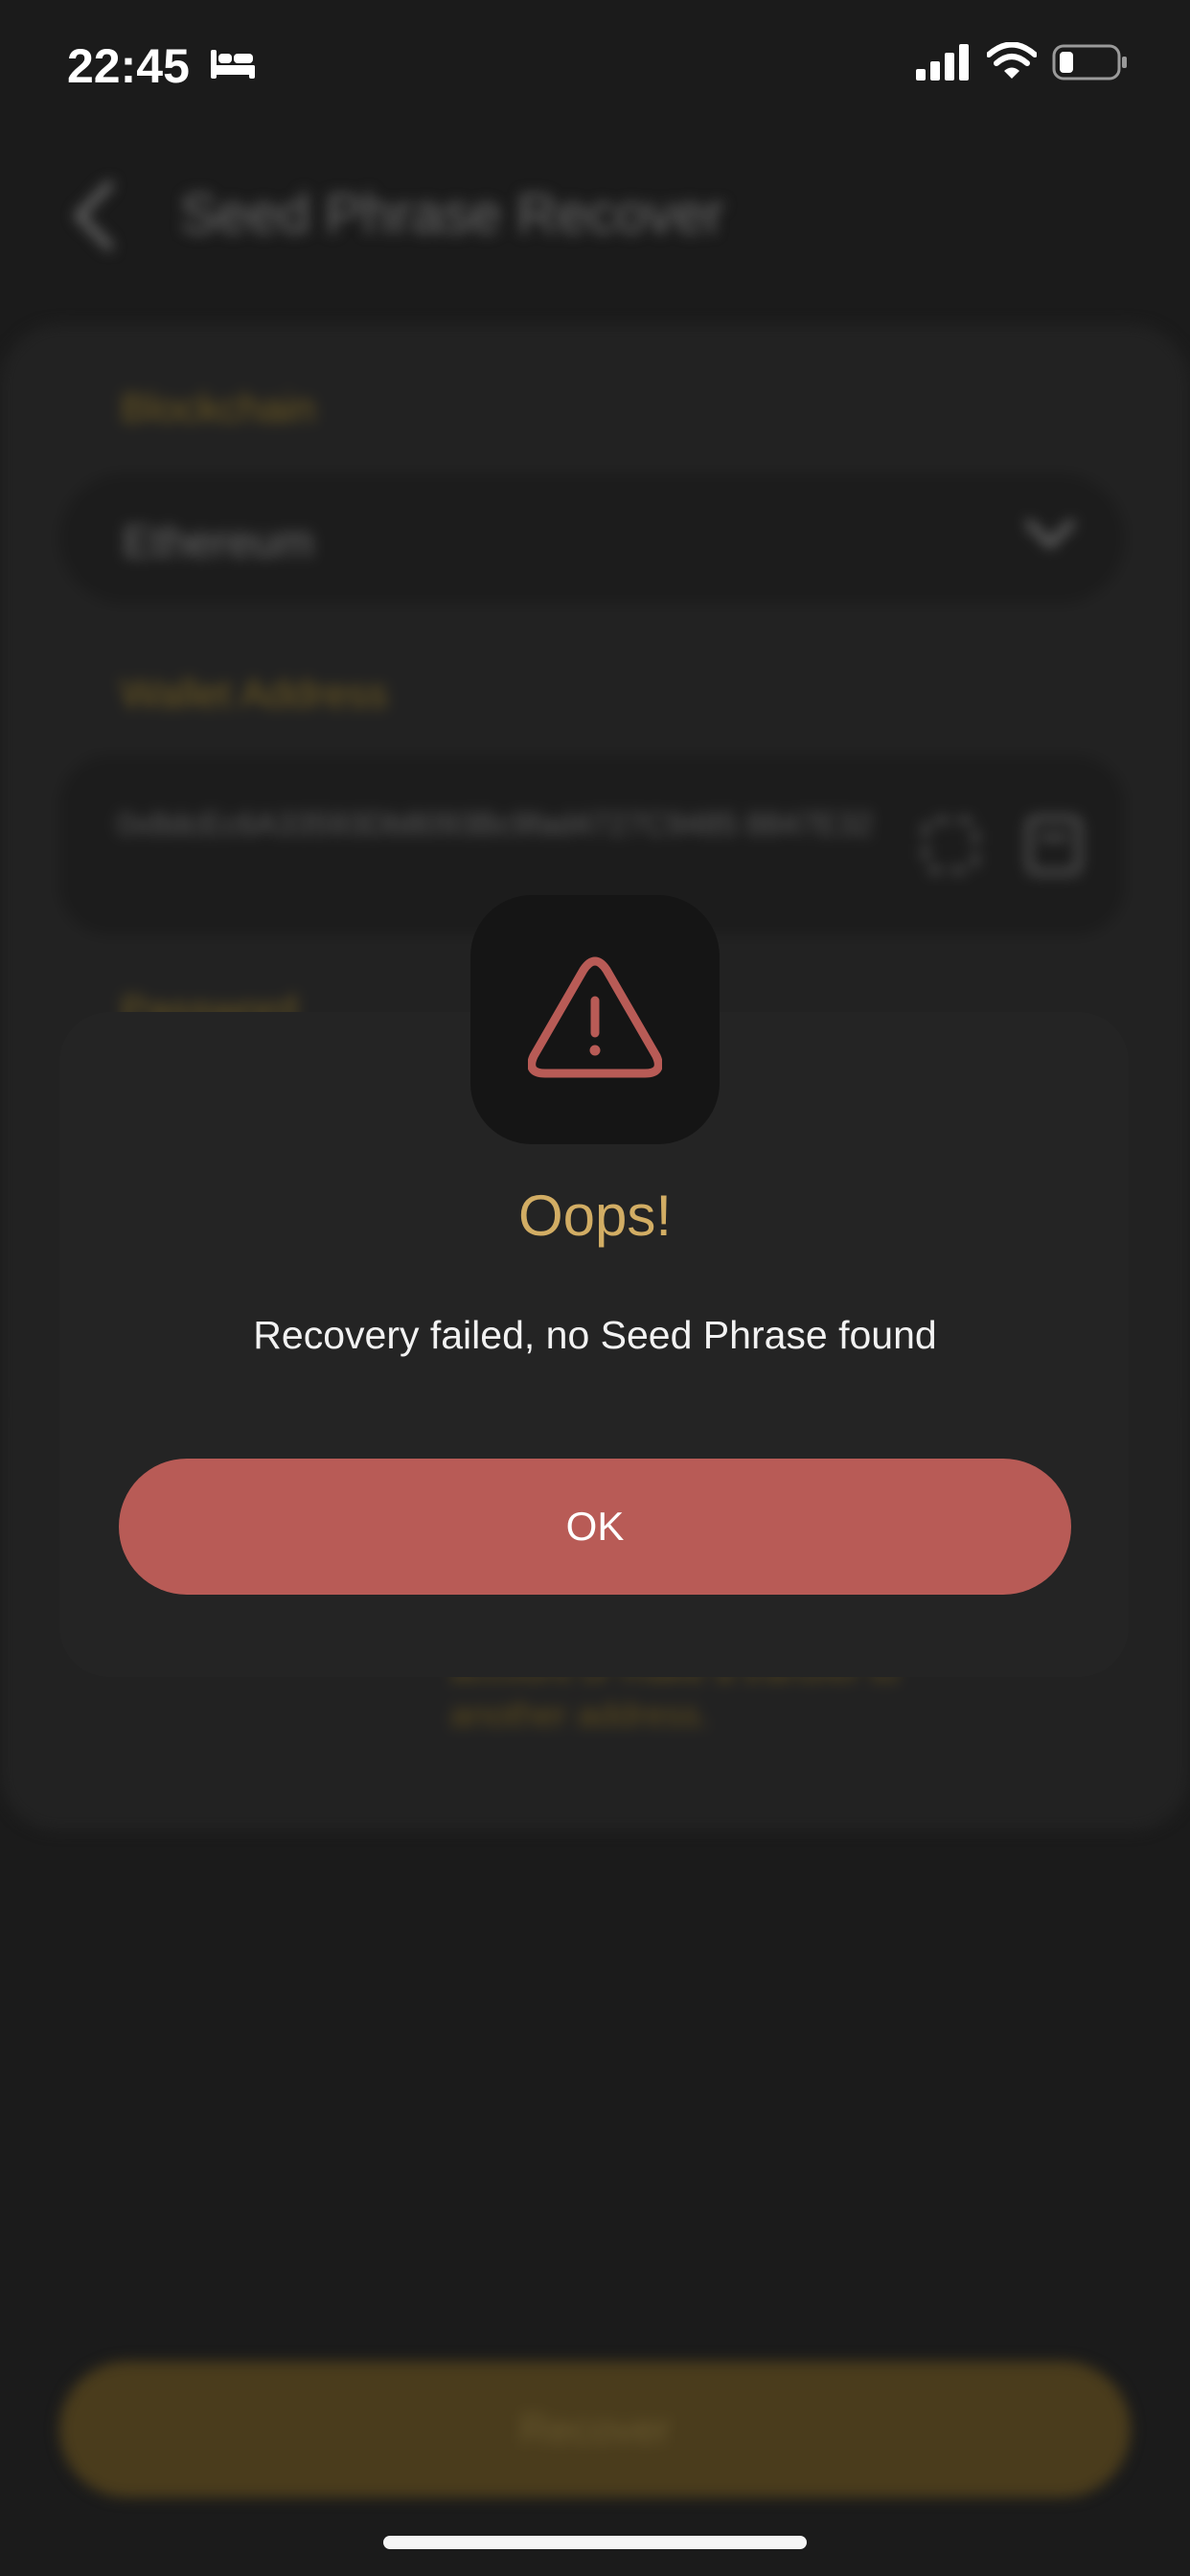 The width and height of the screenshot is (1190, 2576). I want to click on battery-icon, so click(1090, 62).